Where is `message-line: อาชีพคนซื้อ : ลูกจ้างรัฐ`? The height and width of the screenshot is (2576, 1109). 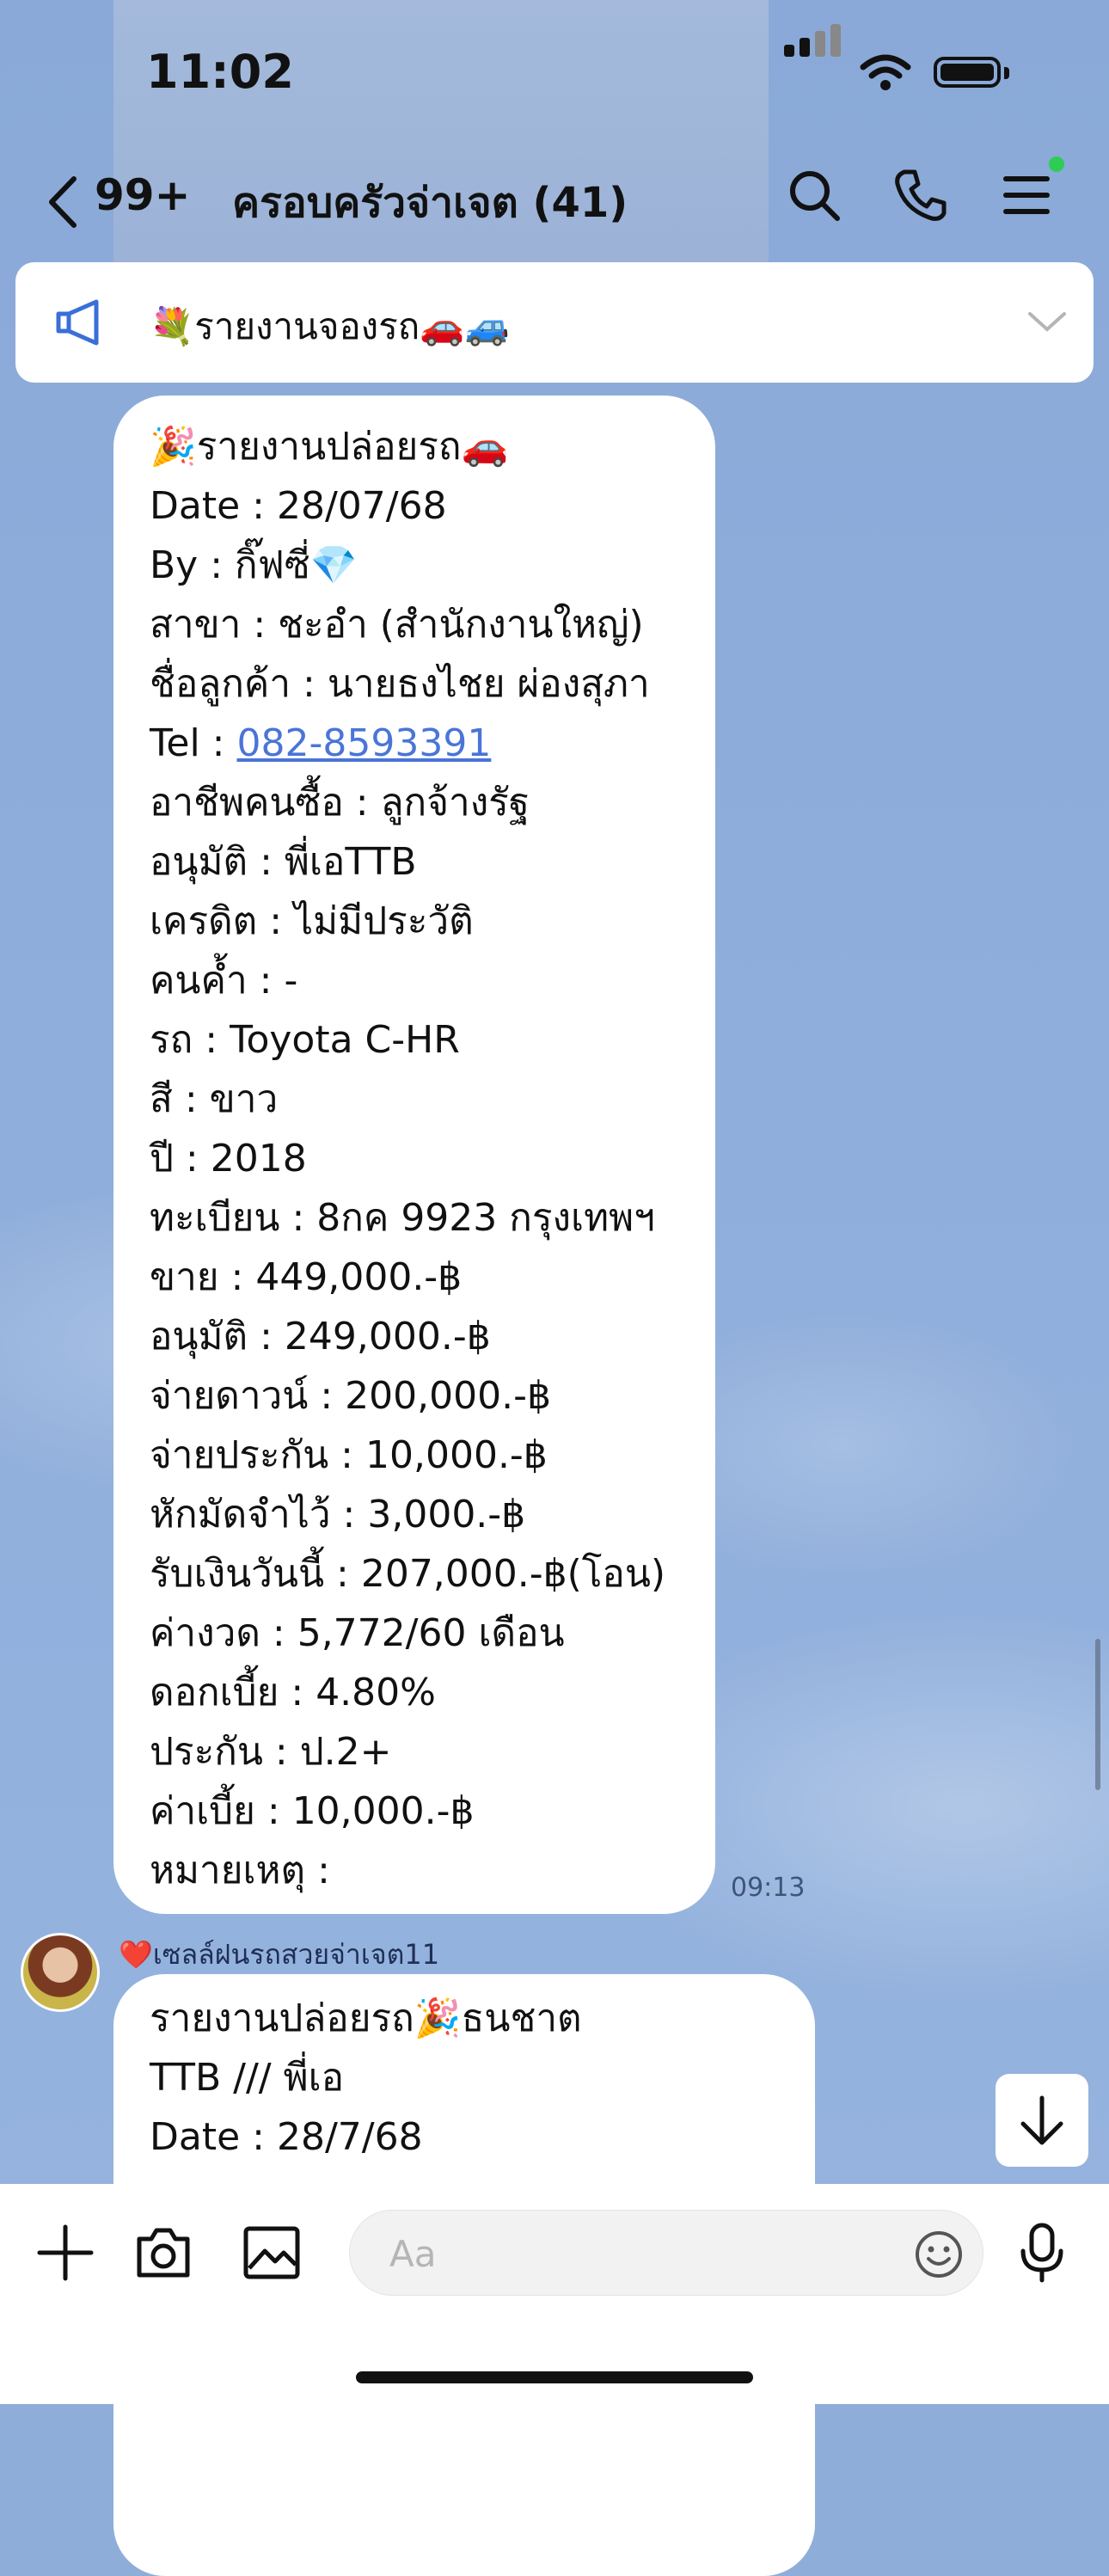
message-line: อาชีพคนซื้อ : ลูกจ้างรัฐ is located at coordinates (340, 803).